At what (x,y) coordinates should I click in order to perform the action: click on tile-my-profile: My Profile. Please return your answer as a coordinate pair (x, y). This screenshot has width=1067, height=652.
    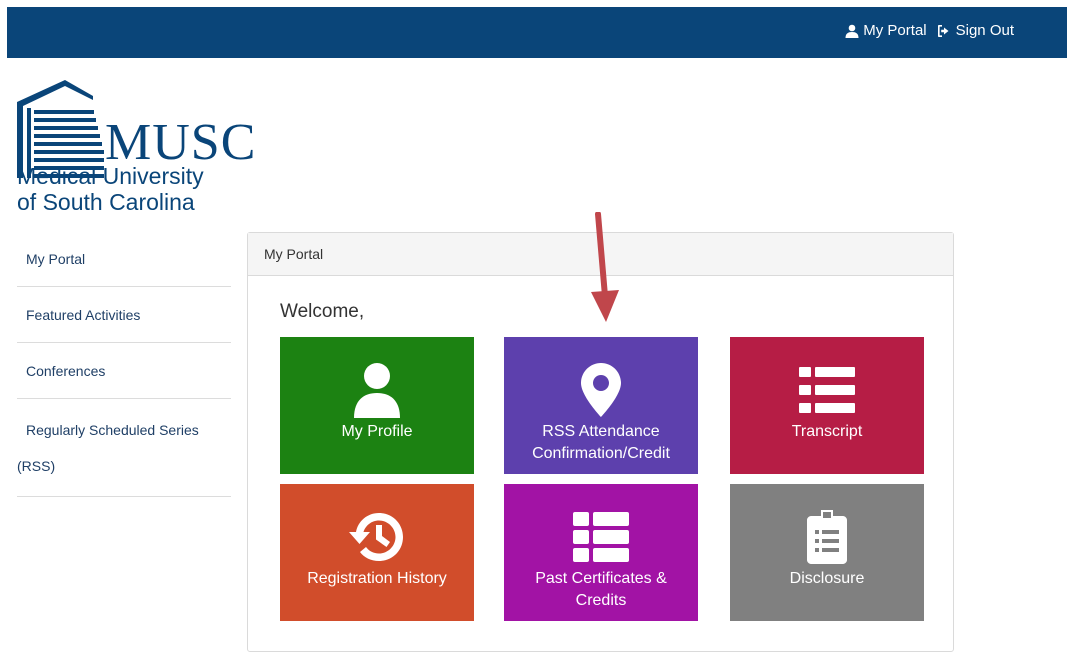
    Looking at the image, I should click on (377, 405).